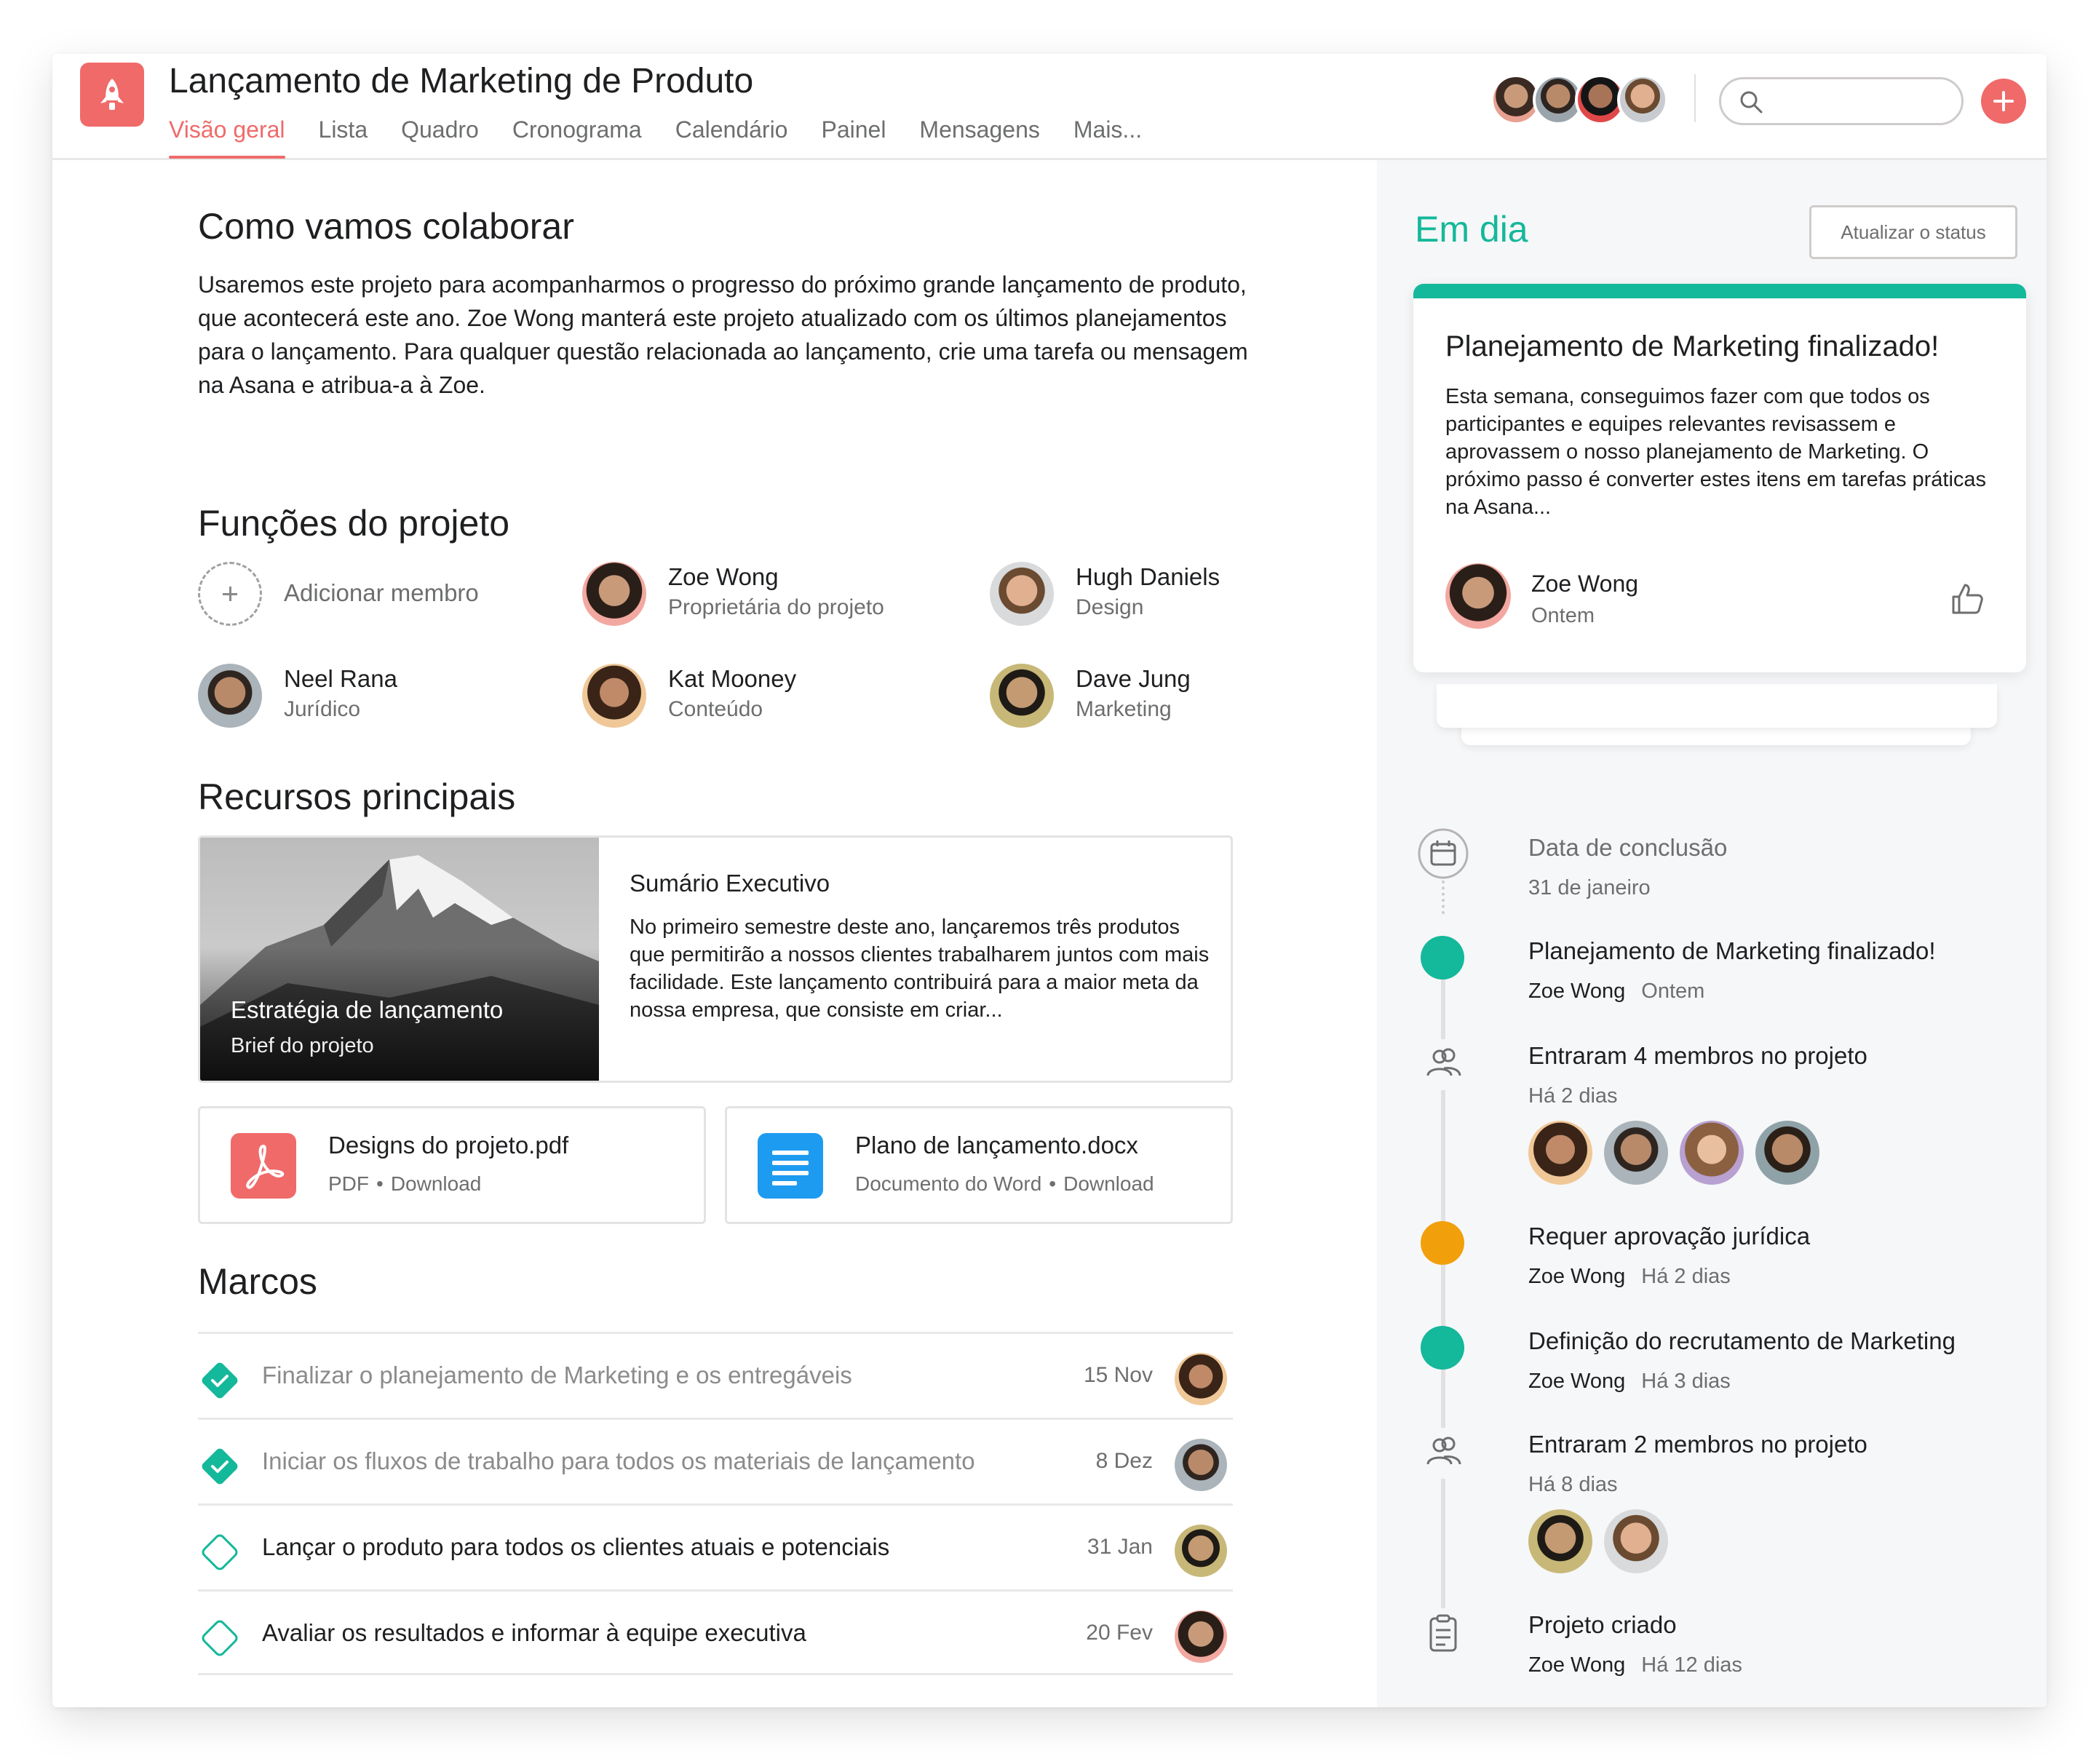 The width and height of the screenshot is (2096, 1764). Describe the element at coordinates (1120, 1547) in the screenshot. I see `milestone-date: 31 Jan` at that location.